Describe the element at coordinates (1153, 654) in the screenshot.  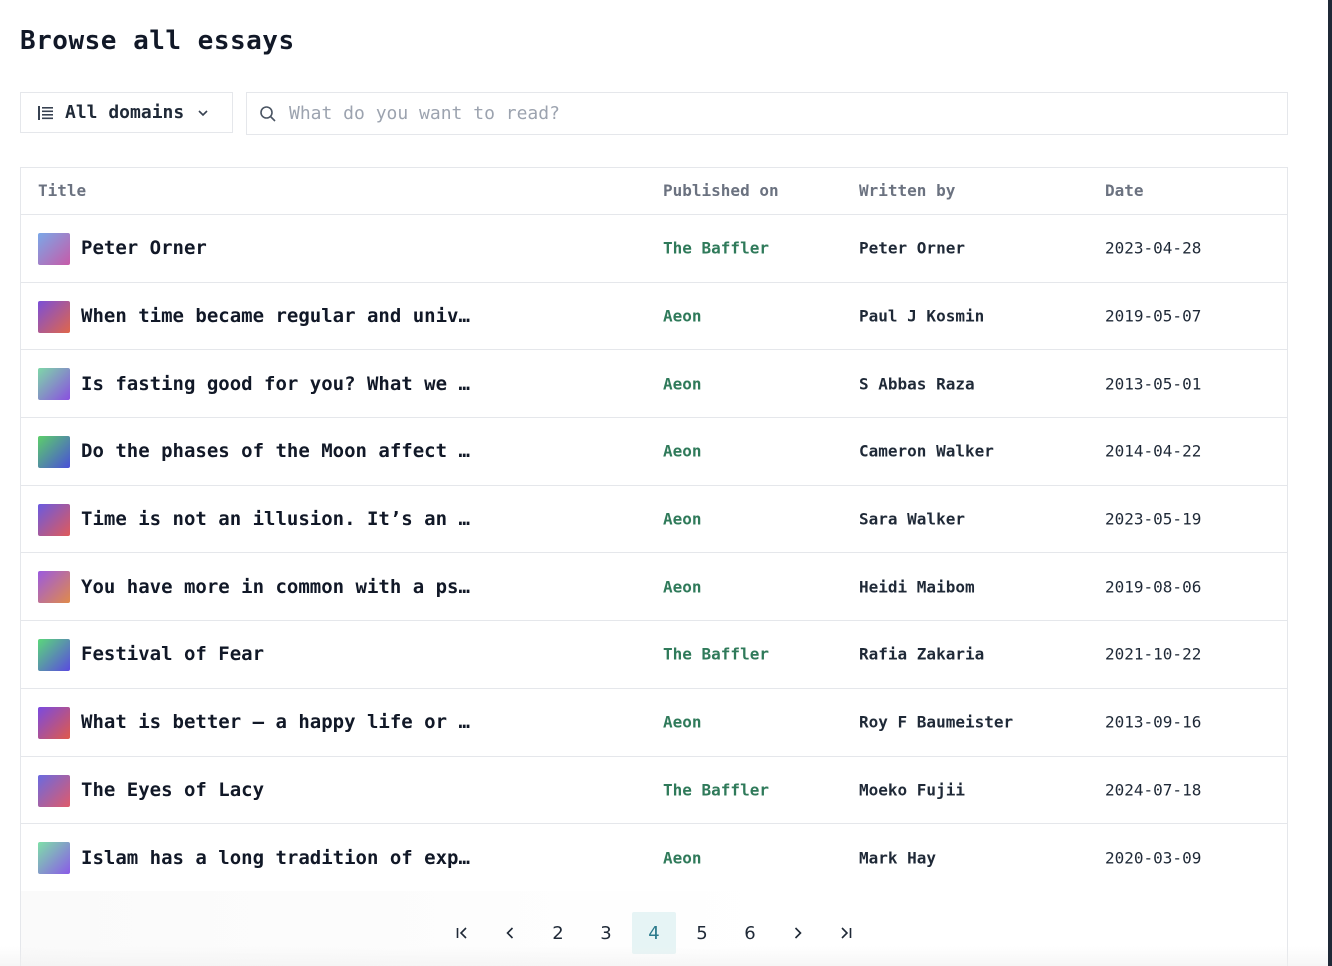
I see `essay-date: 2021-10-22` at that location.